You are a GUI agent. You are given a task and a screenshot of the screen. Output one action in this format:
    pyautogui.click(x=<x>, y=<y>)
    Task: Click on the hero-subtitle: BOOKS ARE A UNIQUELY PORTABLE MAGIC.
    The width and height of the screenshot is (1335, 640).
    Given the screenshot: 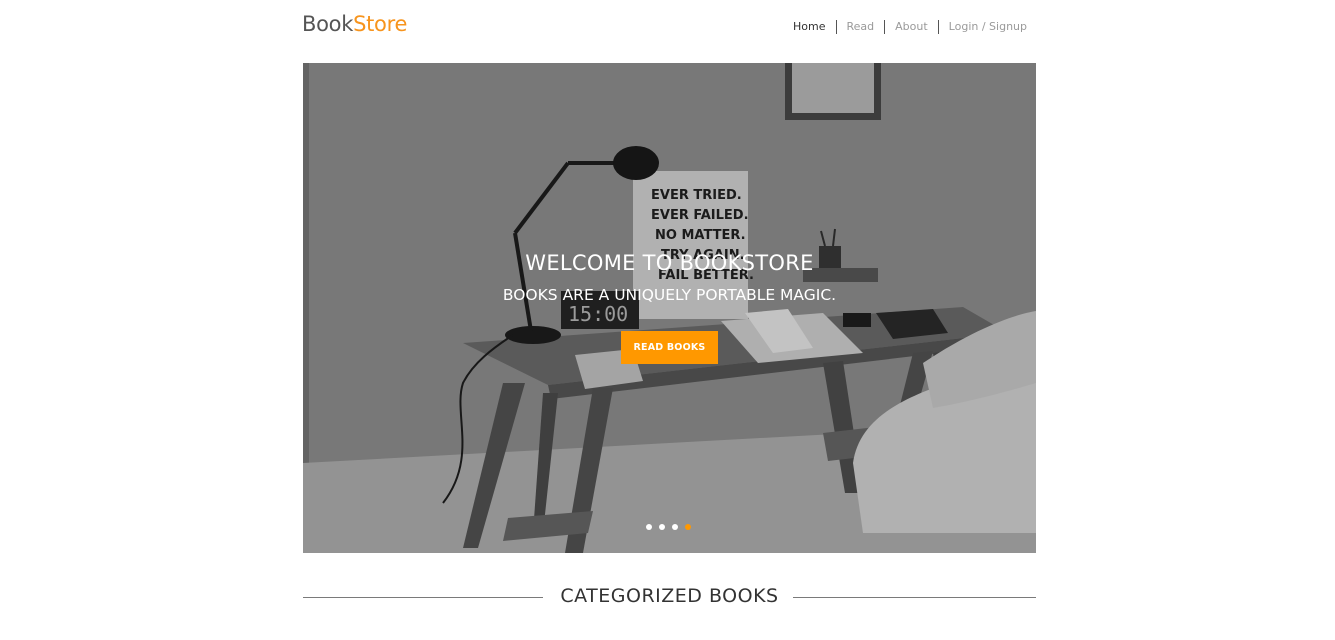 What is the action you would take?
    pyautogui.click(x=669, y=295)
    